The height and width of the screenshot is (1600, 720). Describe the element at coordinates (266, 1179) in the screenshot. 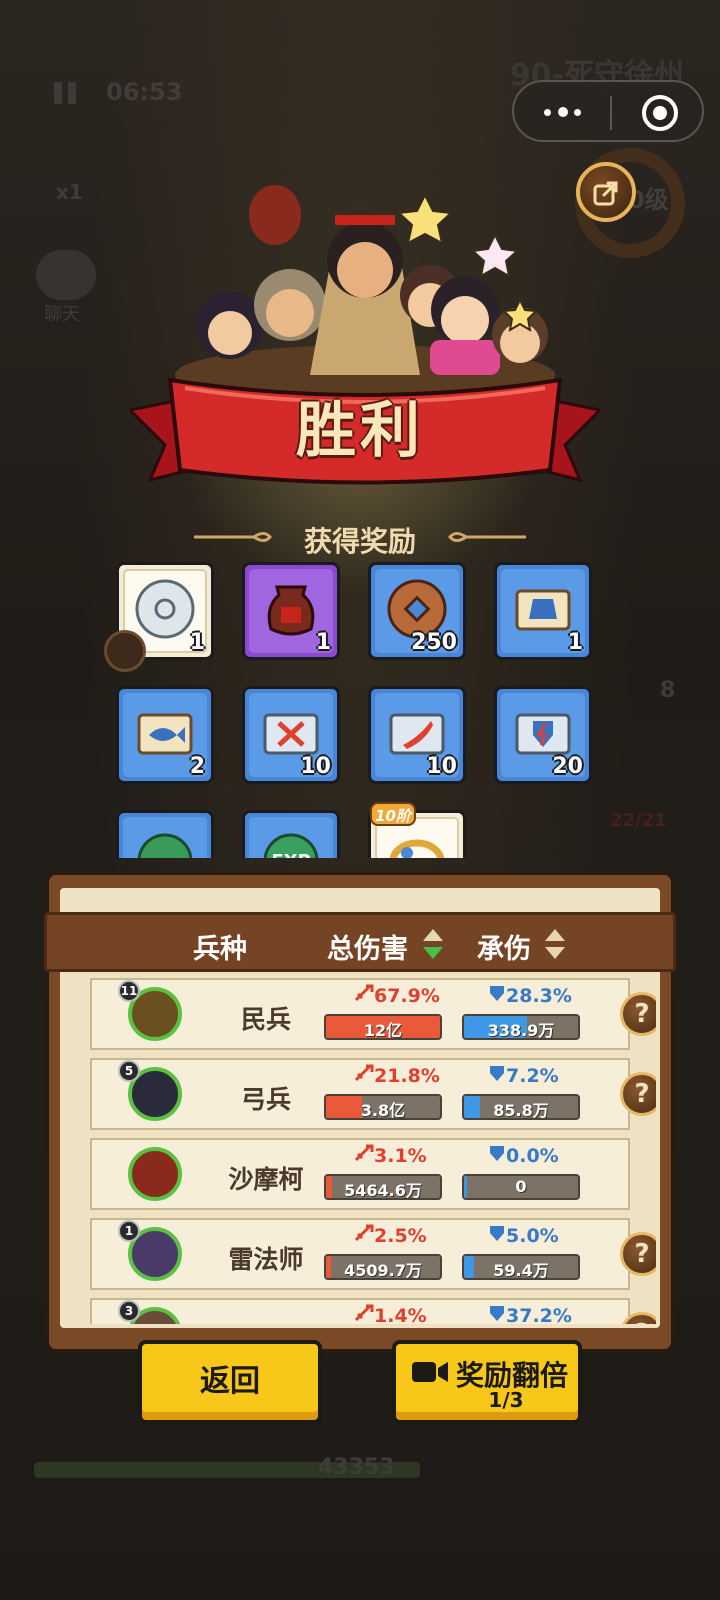

I see `unit-name: 沙摩柯` at that location.